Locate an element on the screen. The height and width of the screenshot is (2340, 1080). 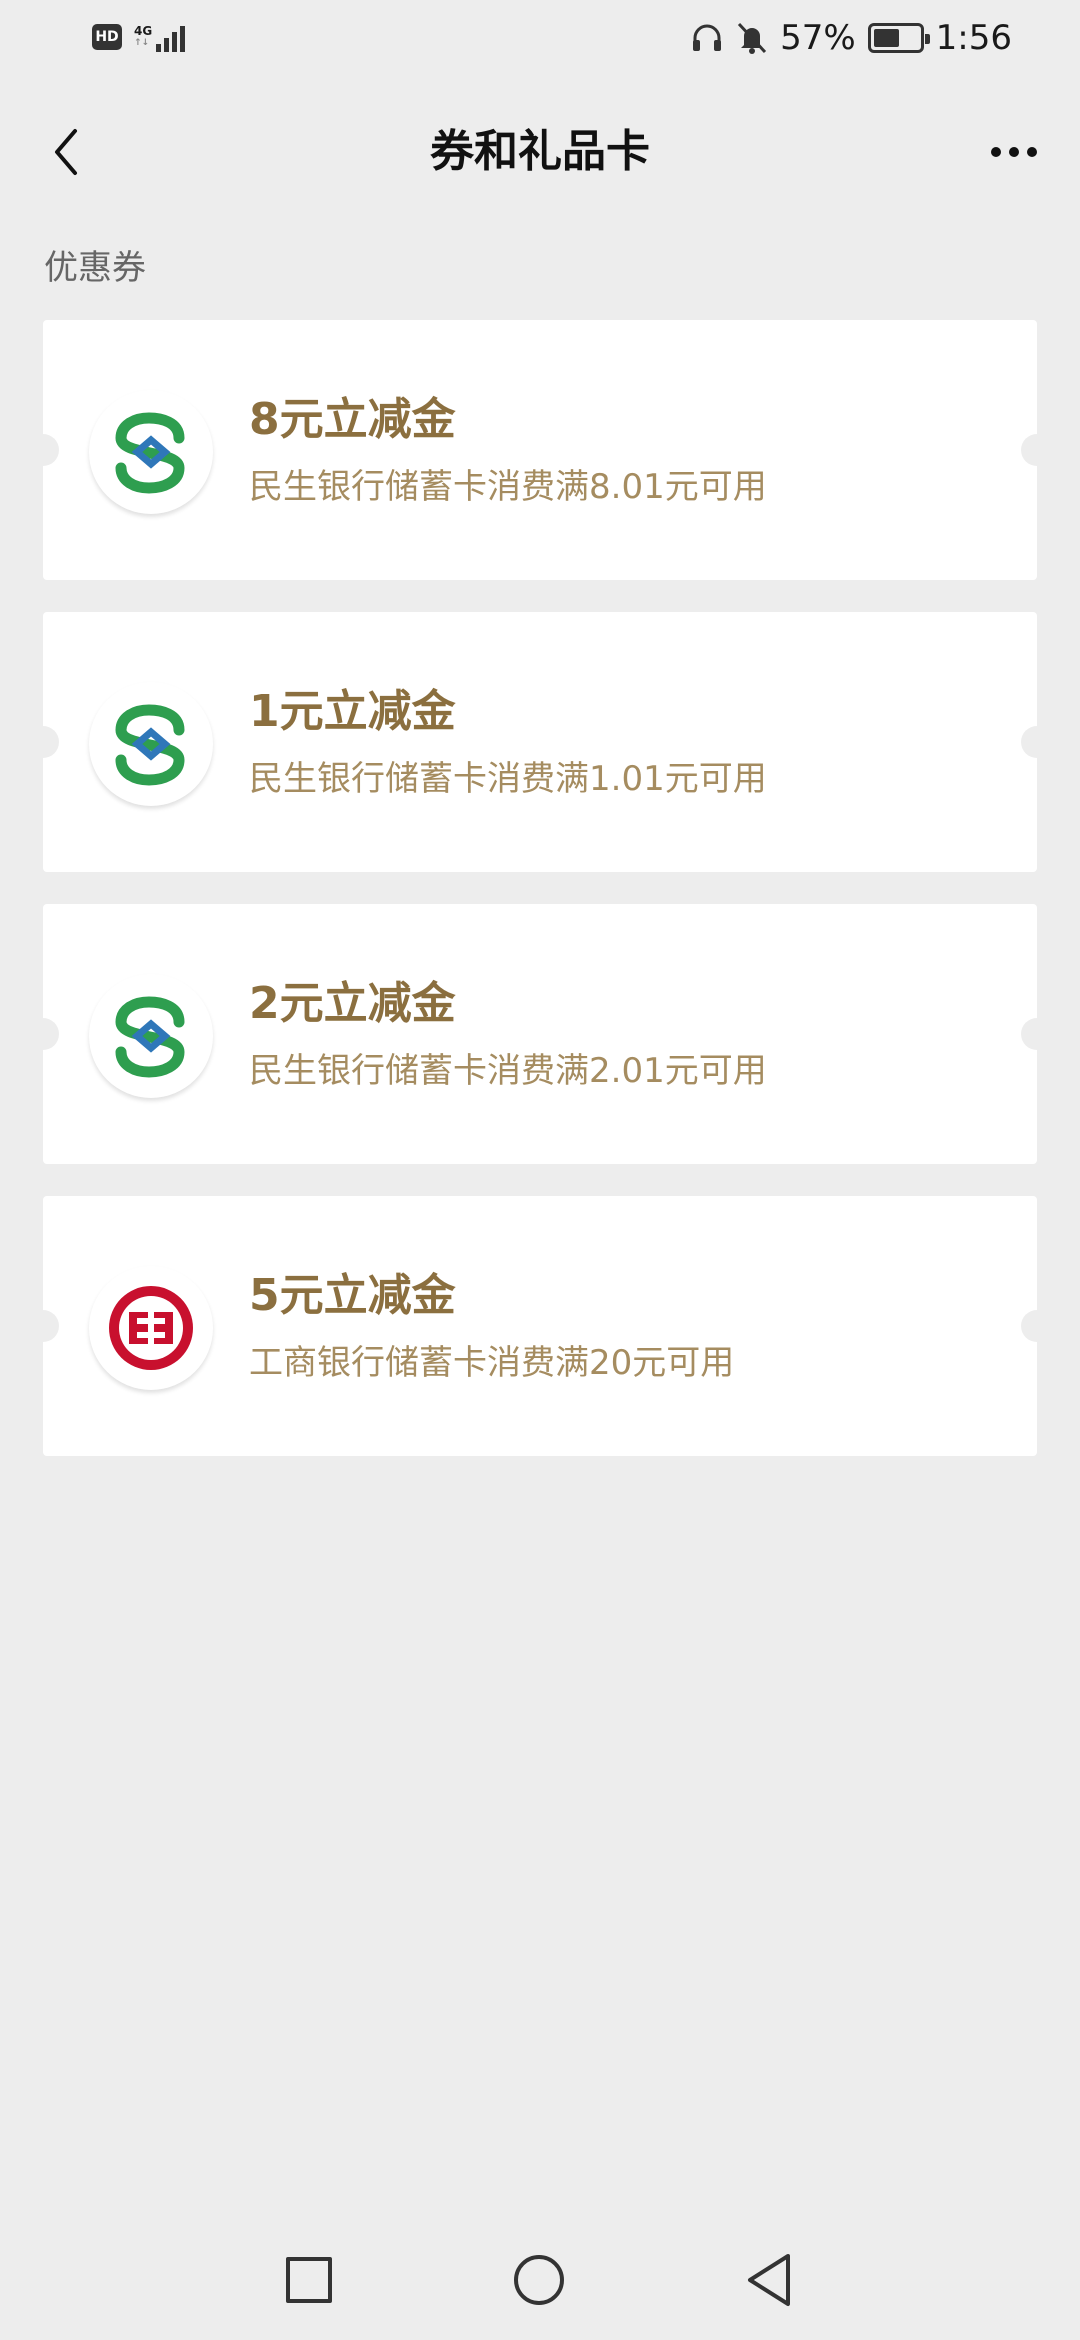
nav-bar: 券和礼品卡 is located at coordinates (540, 152).